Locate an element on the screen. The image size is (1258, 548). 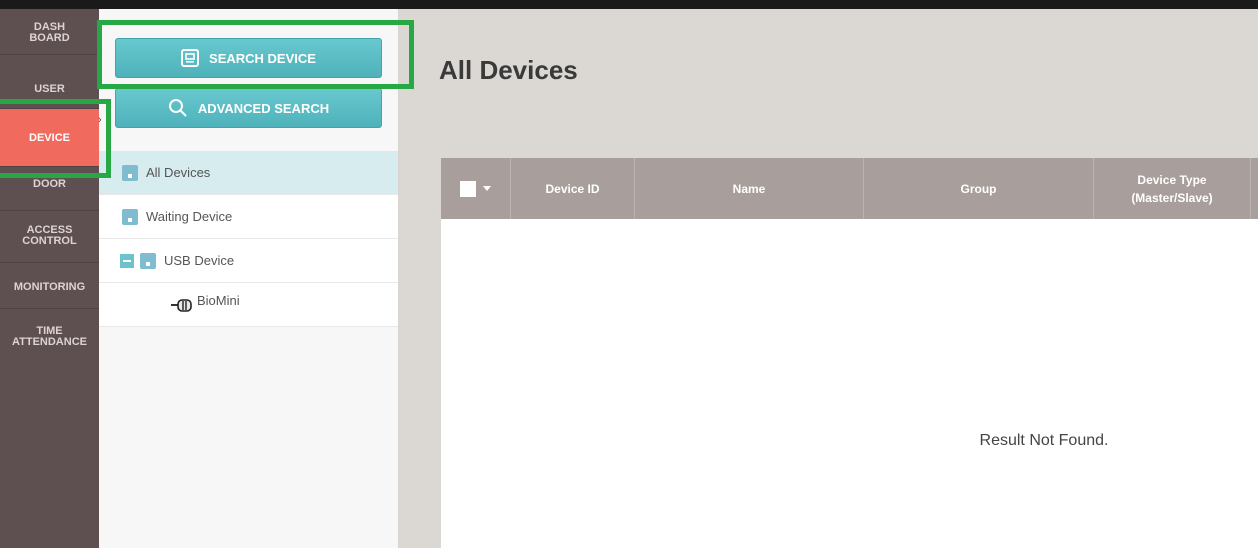
top-bar is located at coordinates (629, 4).